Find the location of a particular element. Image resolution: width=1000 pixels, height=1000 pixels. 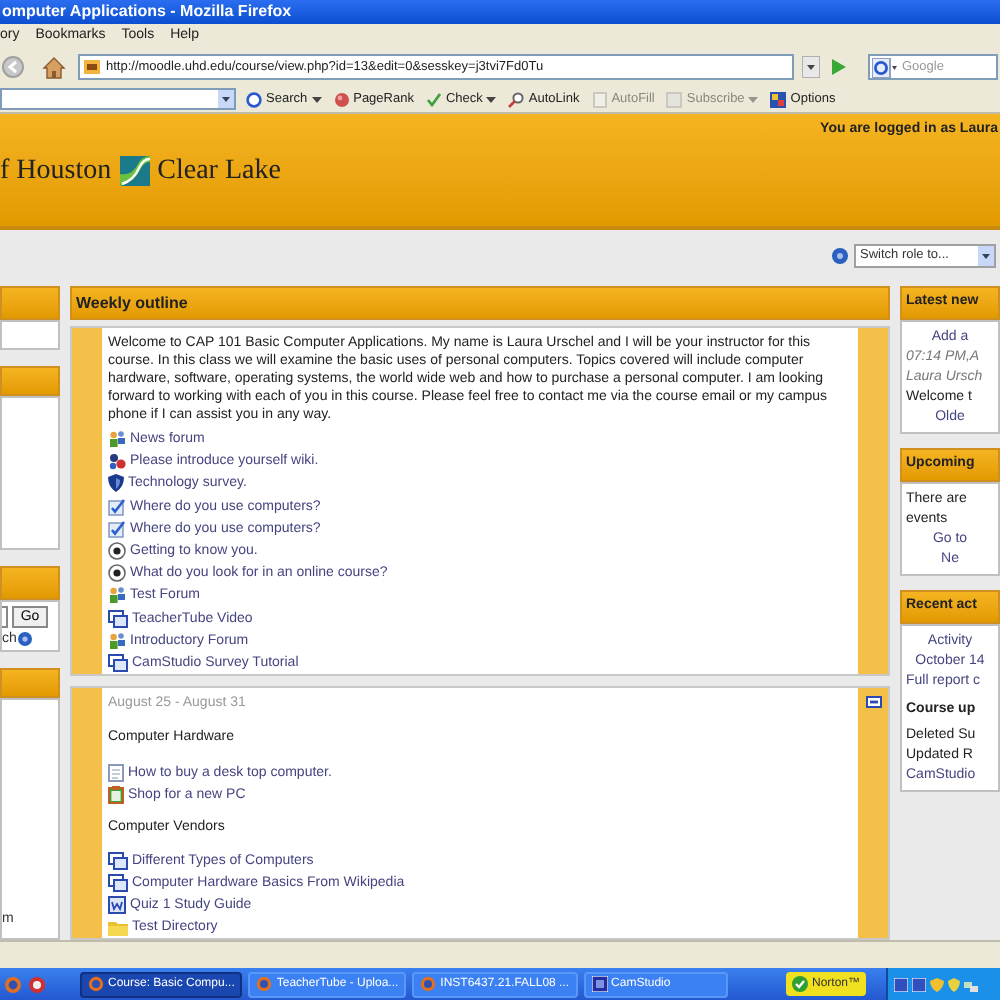

logo-text: Clear Lake is located at coordinates (219, 171).